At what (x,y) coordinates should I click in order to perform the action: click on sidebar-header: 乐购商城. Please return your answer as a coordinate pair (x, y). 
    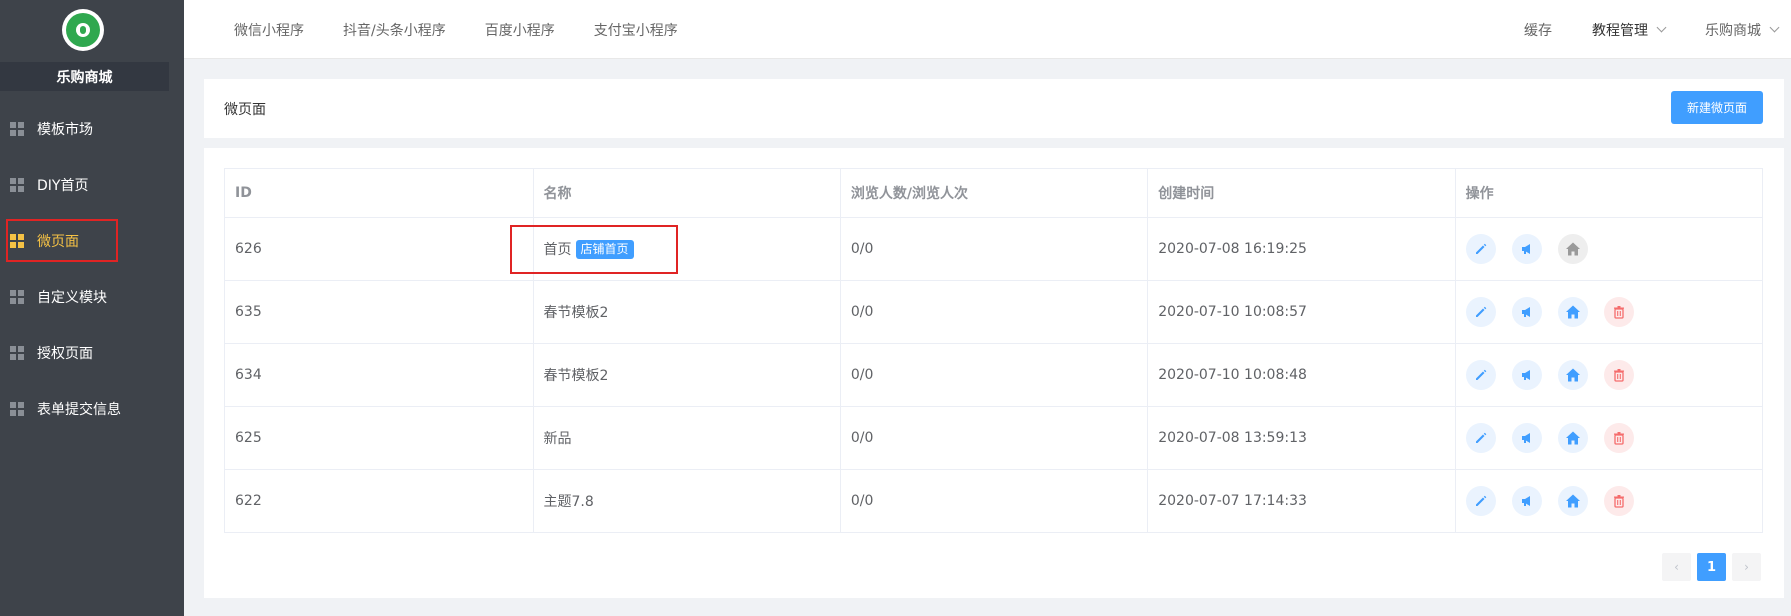
    Looking at the image, I should click on (92, 50).